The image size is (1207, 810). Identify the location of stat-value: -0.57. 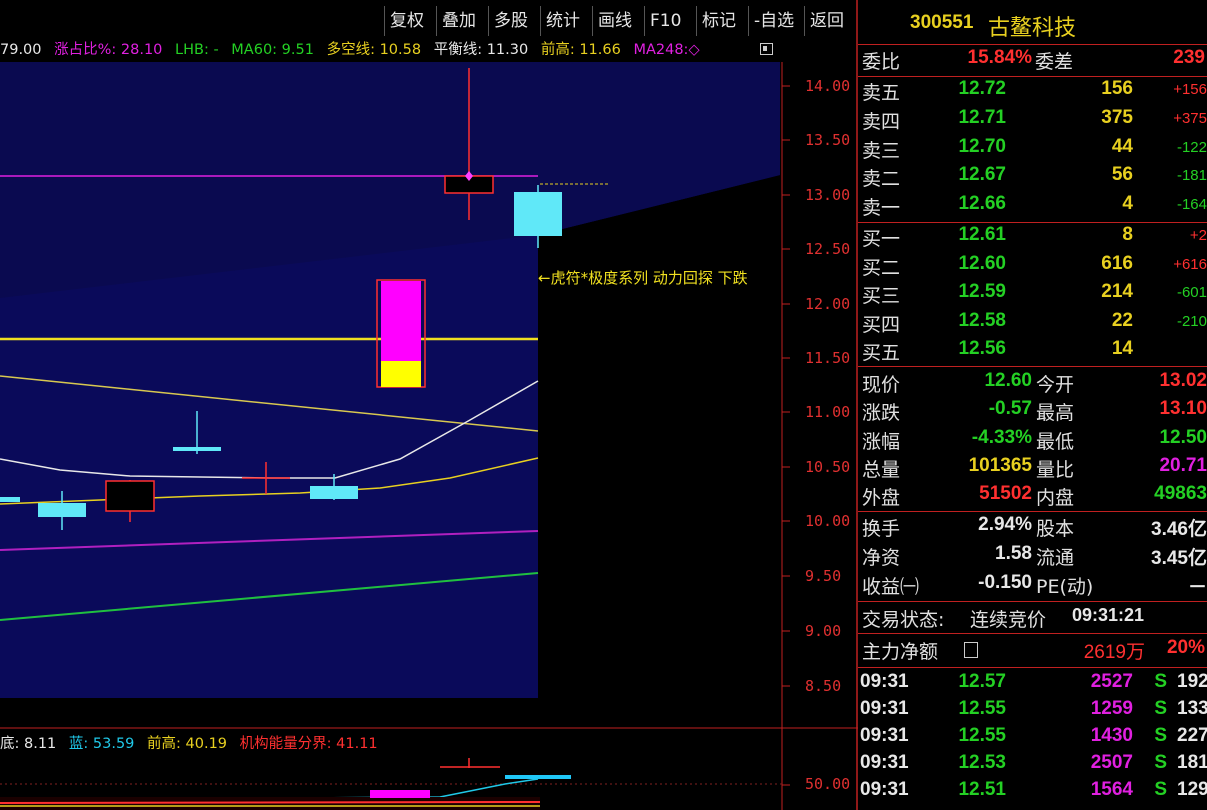
(1010, 409).